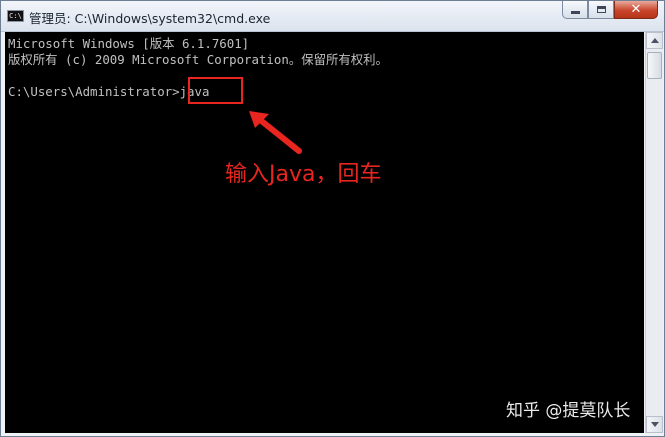  I want to click on arrow-down-icon, so click(654, 424).